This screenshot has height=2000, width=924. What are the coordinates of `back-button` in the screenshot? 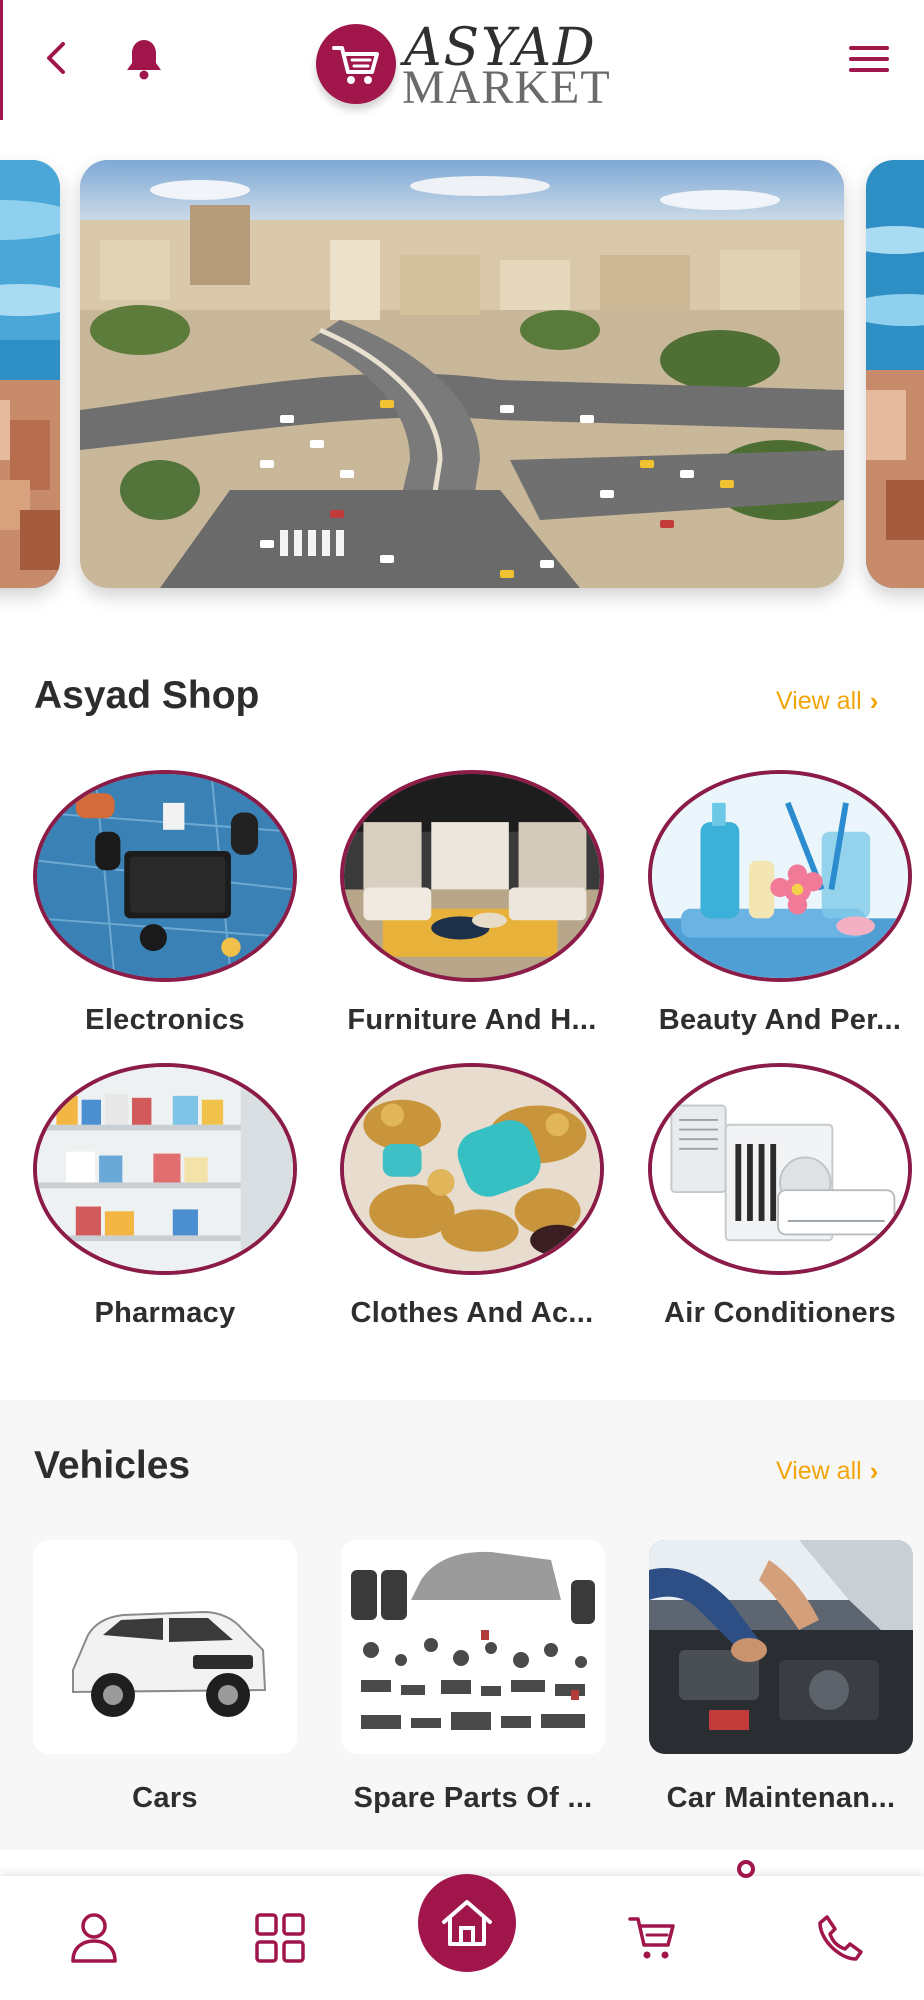 It's located at (56, 58).